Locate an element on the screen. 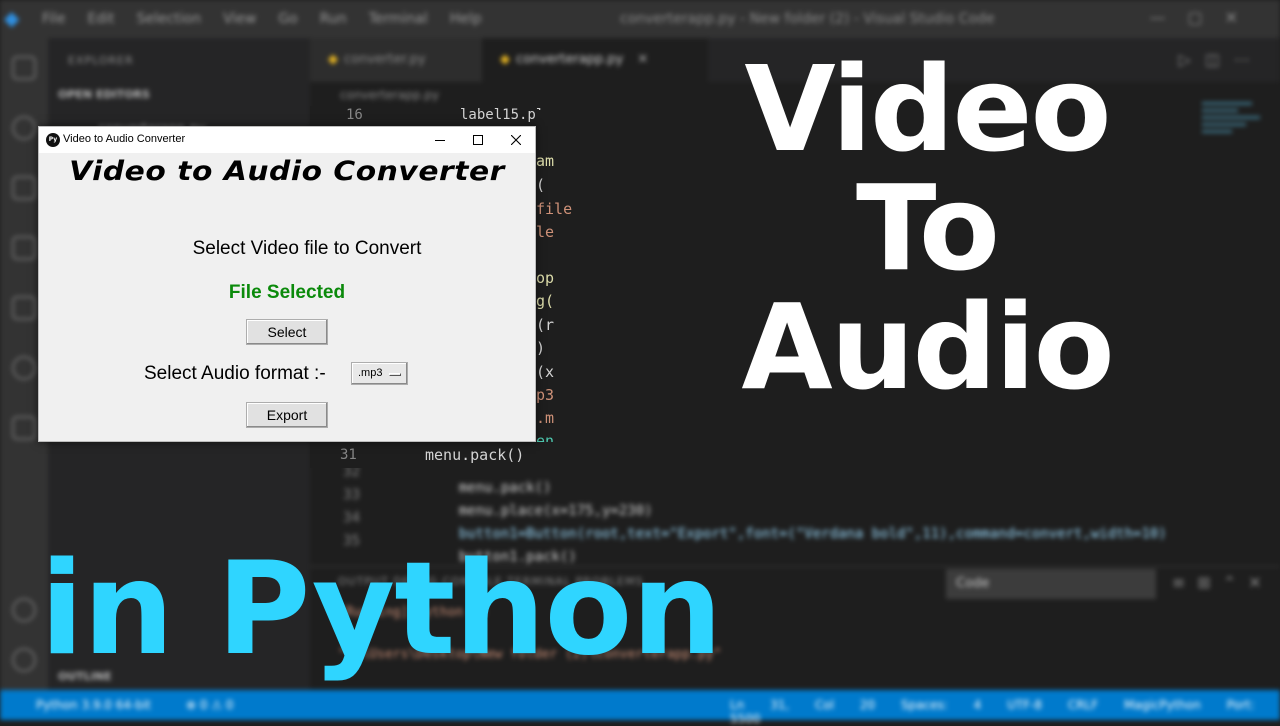 This screenshot has width=1280, height=726. code-fragment: file is located at coordinates (554, 209).